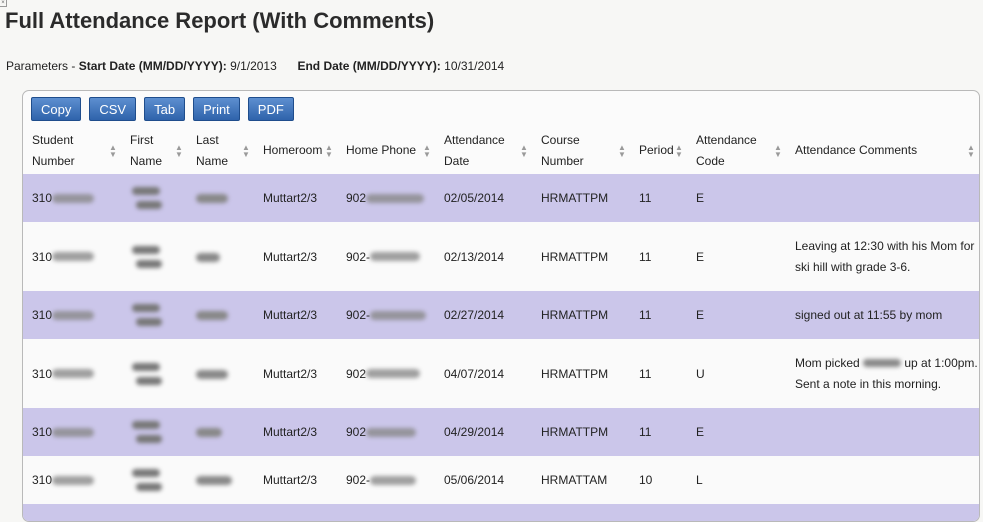 This screenshot has width=983, height=522. What do you see at coordinates (369, 66) in the screenshot?
I see `end-date-label: End Date (MM/DD/YYYY):` at bounding box center [369, 66].